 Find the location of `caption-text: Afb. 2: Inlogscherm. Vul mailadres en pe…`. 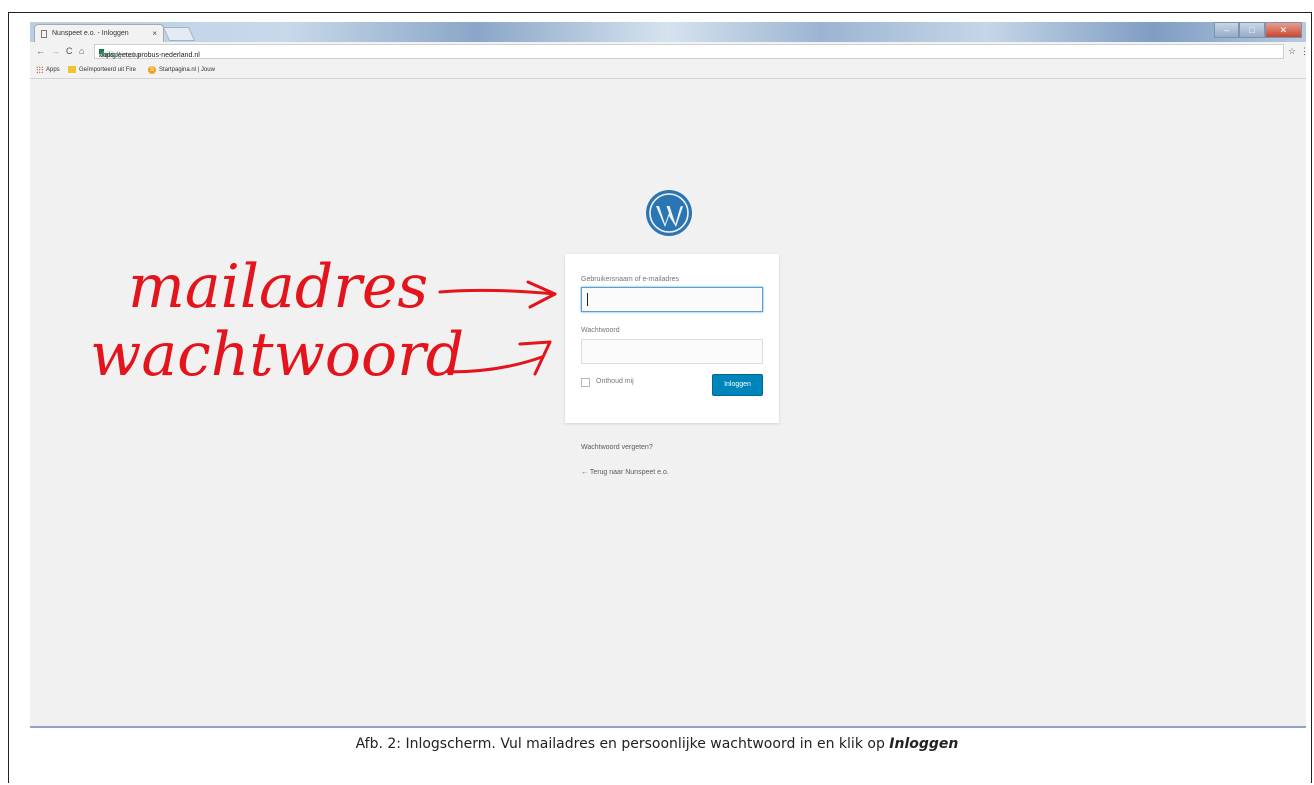

caption-text: Afb. 2: Inlogscherm. Vul mailadres en pe… is located at coordinates (622, 744).